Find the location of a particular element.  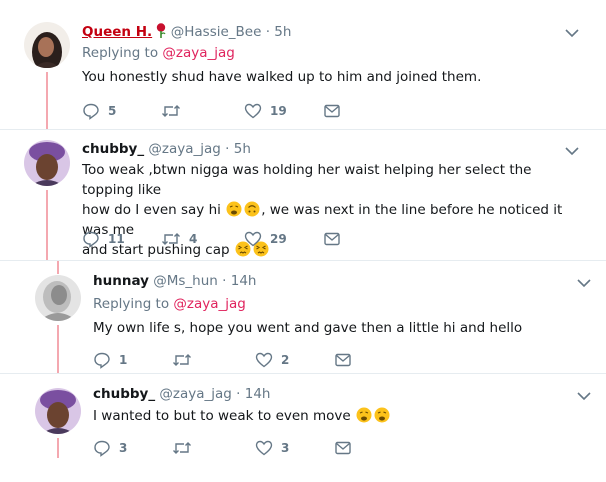

tweet-actions: 11 4 29 is located at coordinates (282, 239).